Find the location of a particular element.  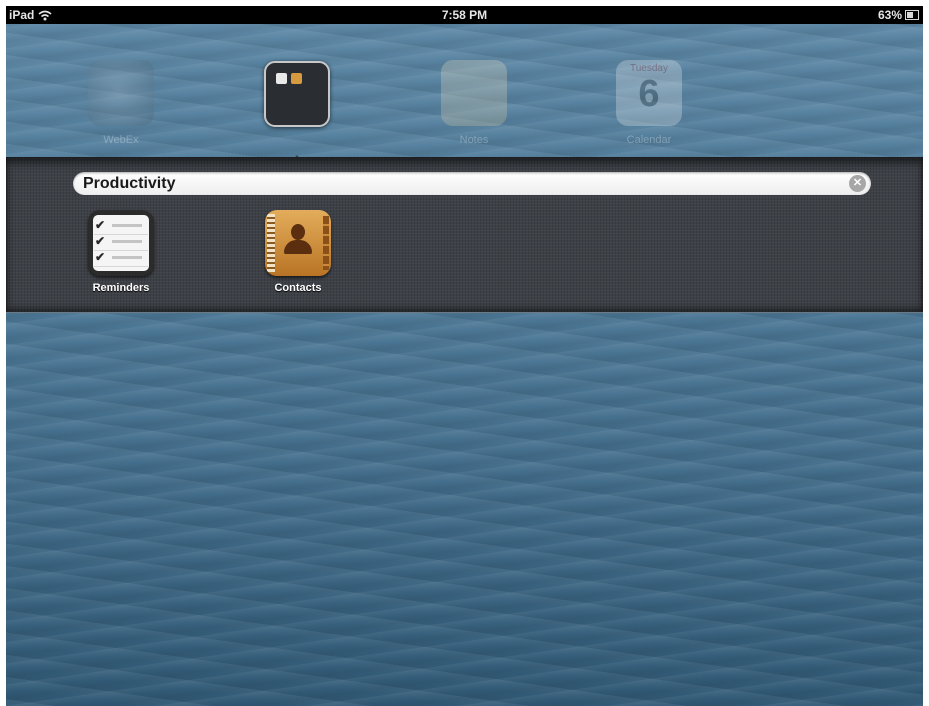

app-notes: Notes is located at coordinates (474, 103).